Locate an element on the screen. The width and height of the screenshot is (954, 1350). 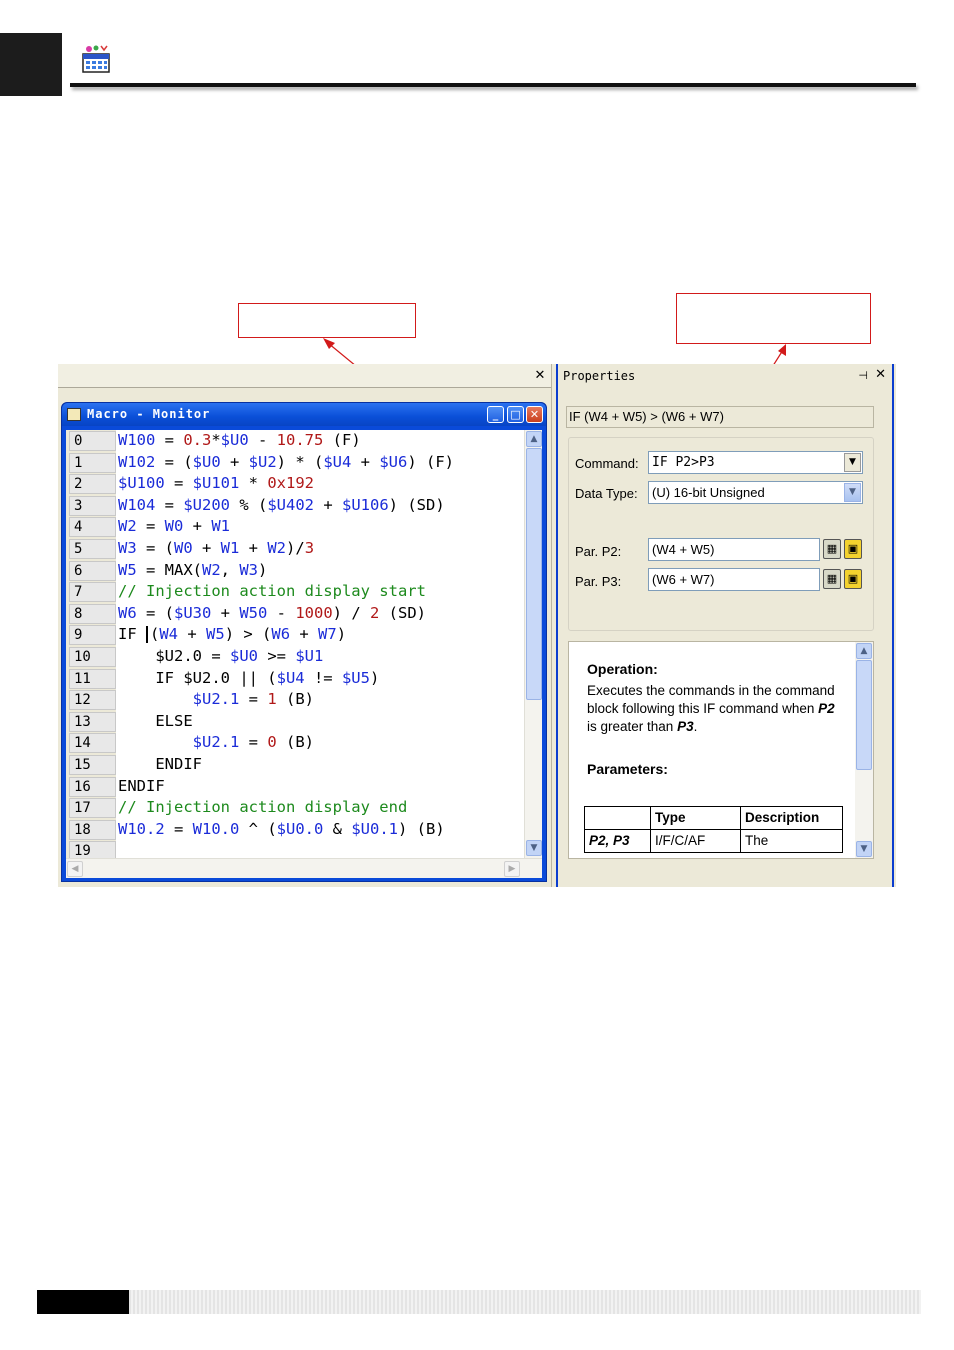
code-text: ENDIF is located at coordinates (141, 787).